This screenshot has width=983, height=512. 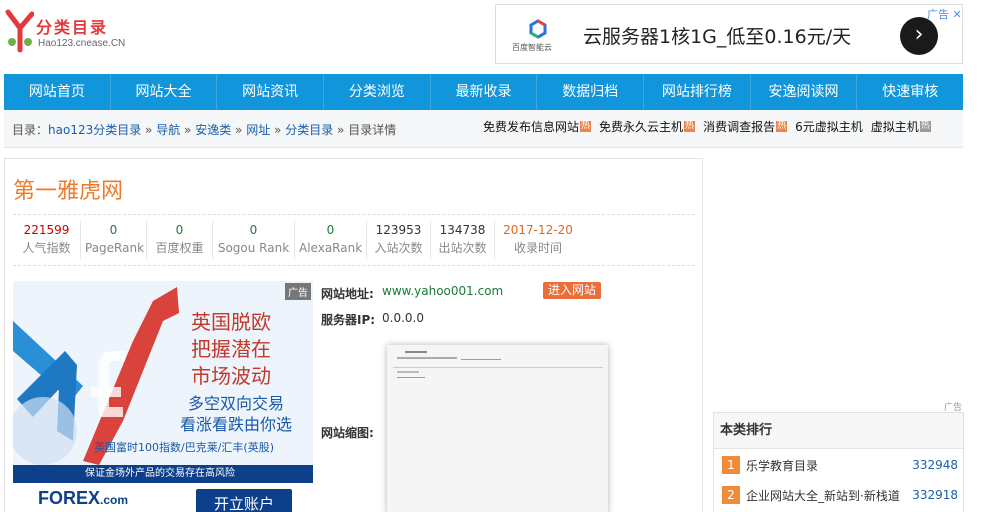 I want to click on breadcrumb-link-url: 网址, so click(x=258, y=130).